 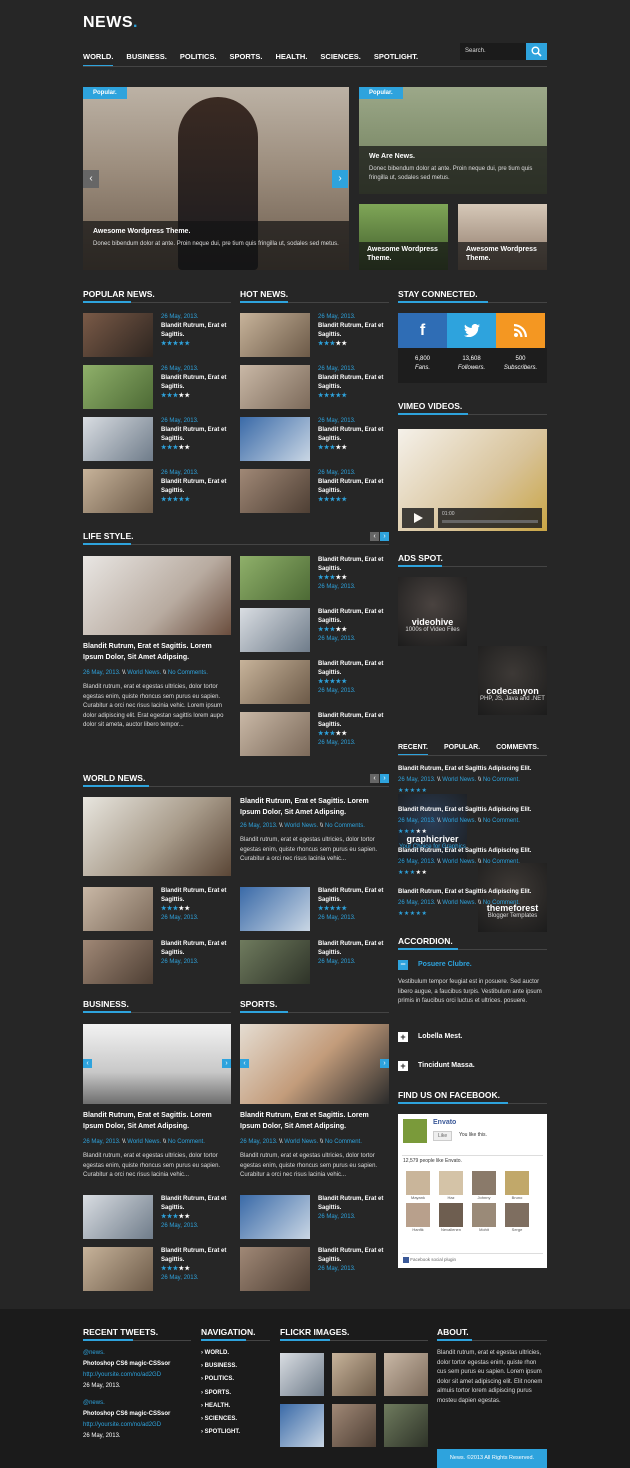 I want to click on footer-nav-link: BUSINESS., so click(x=220, y=1366).